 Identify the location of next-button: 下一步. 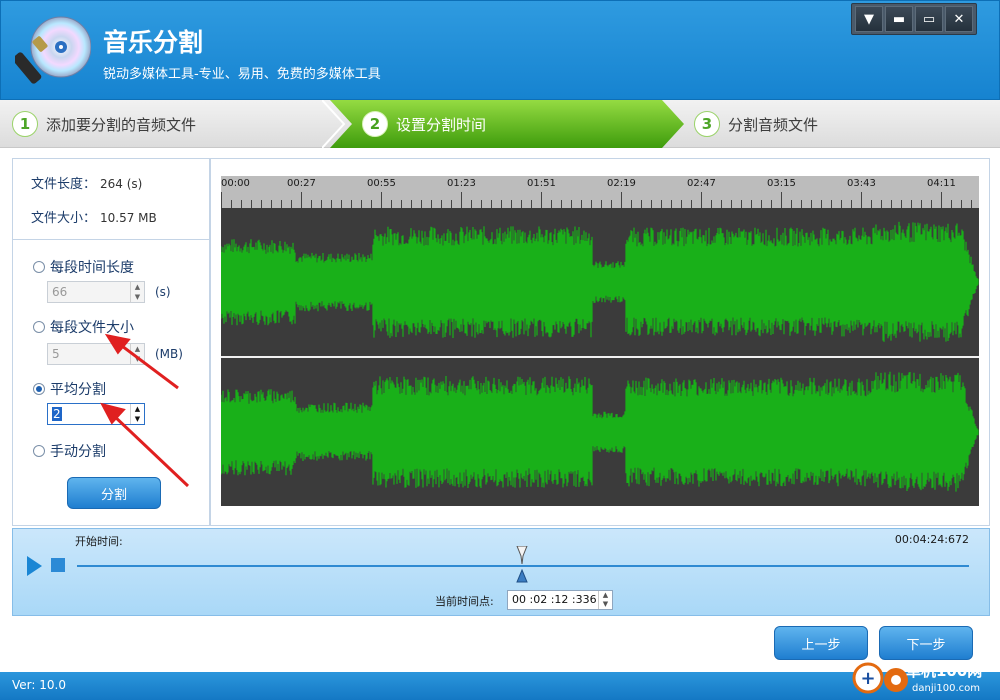
(926, 643).